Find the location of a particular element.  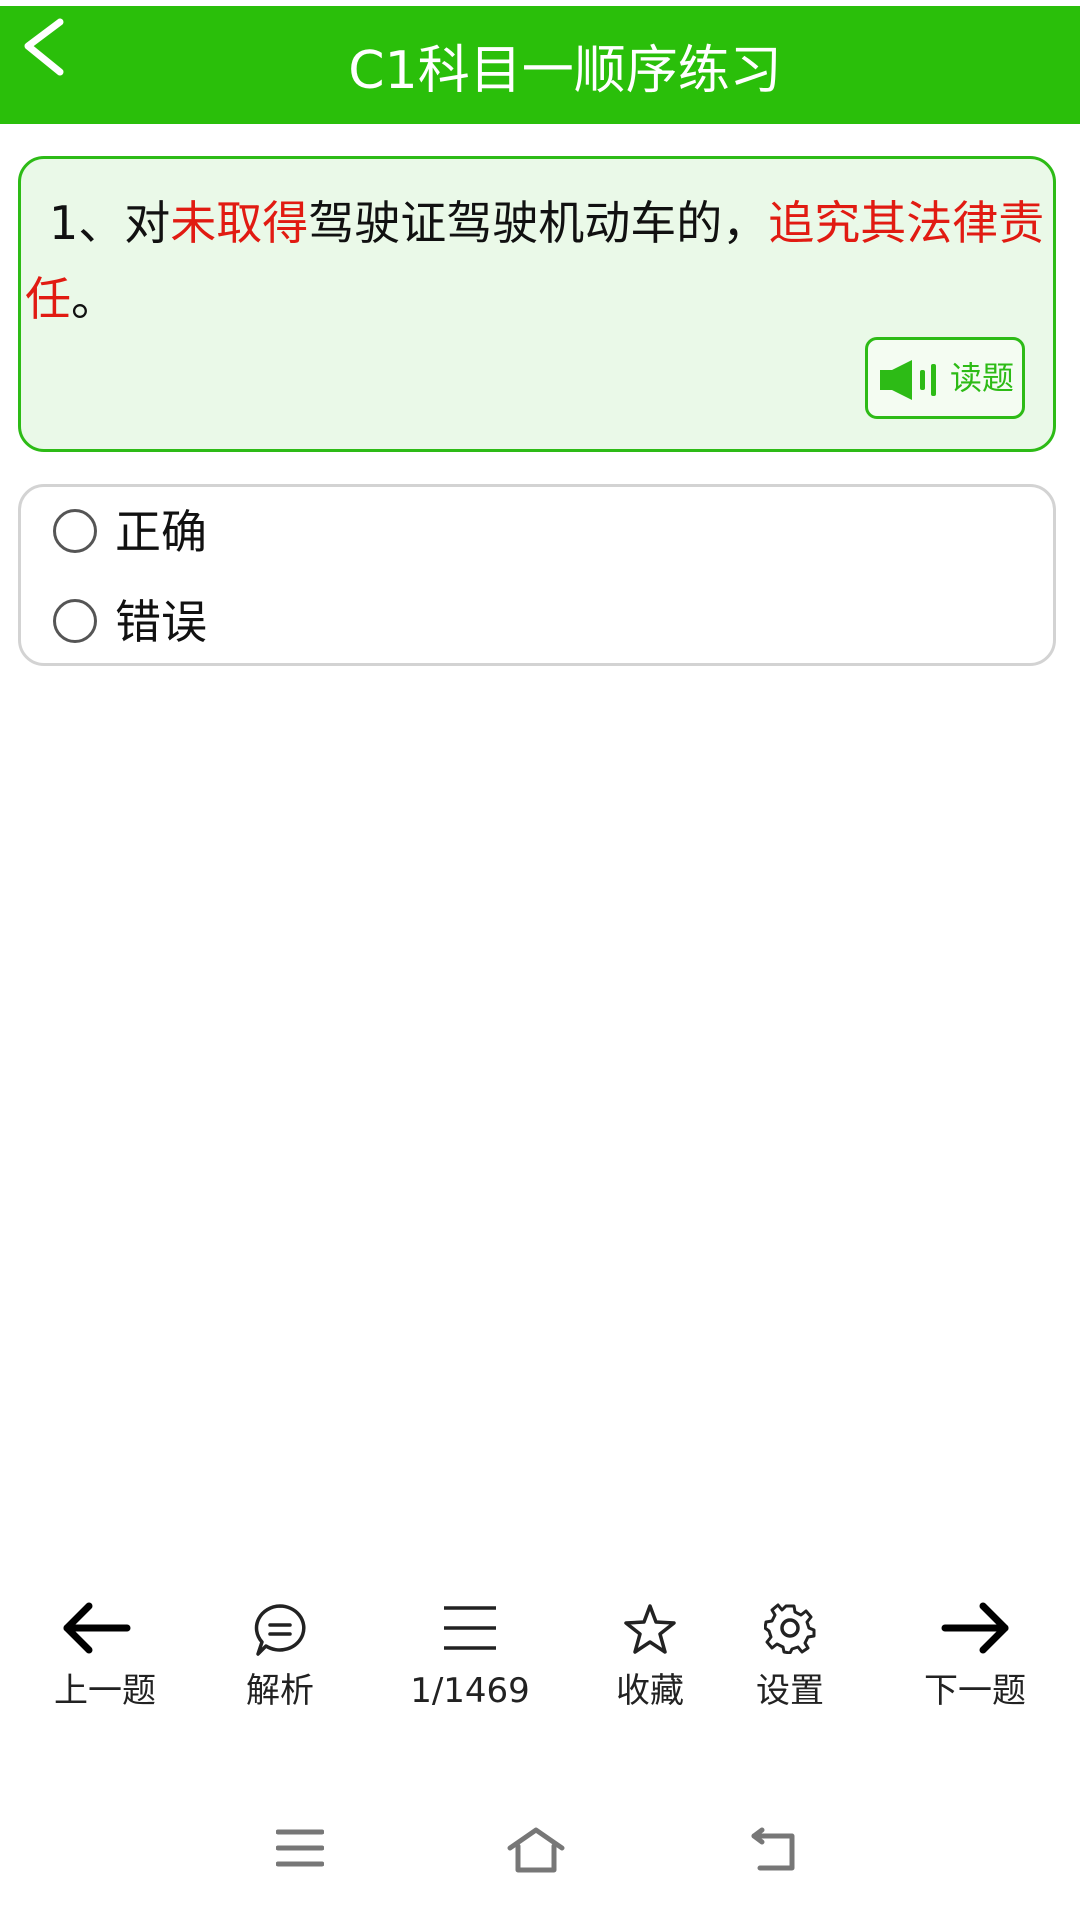

question-card: 1、对未取得驾驶证驾驶机动车的，追究其法律责任。 读题 is located at coordinates (537, 304).